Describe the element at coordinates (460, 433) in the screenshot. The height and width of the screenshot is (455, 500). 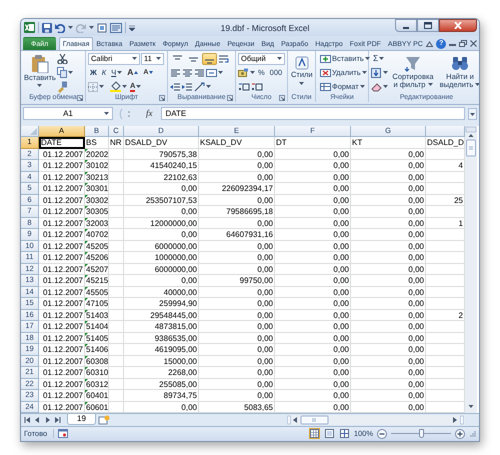
I see `zoom-in-icon` at that location.